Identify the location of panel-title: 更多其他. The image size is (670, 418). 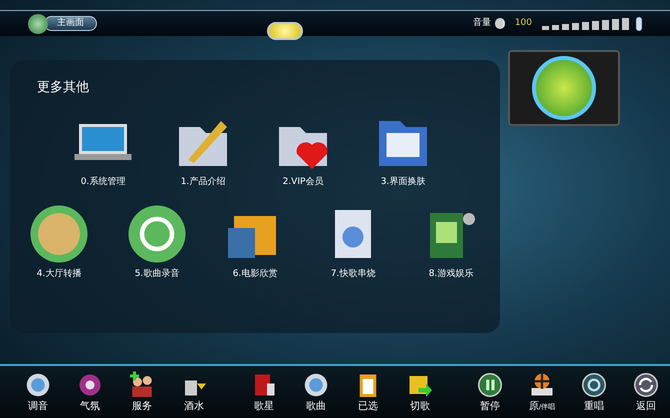
(63, 88).